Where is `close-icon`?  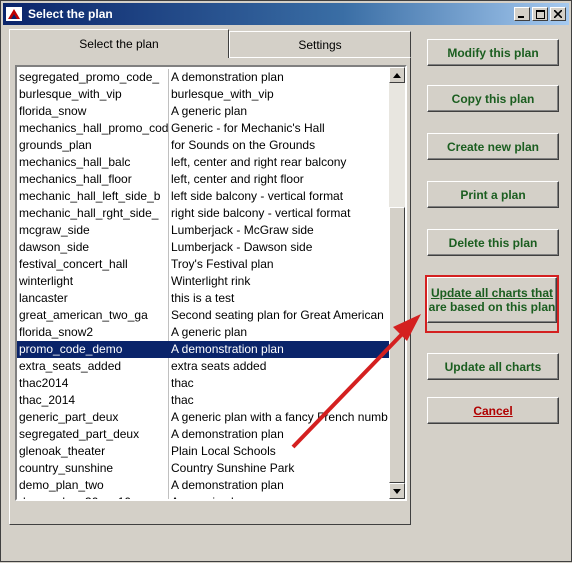 close-icon is located at coordinates (558, 14).